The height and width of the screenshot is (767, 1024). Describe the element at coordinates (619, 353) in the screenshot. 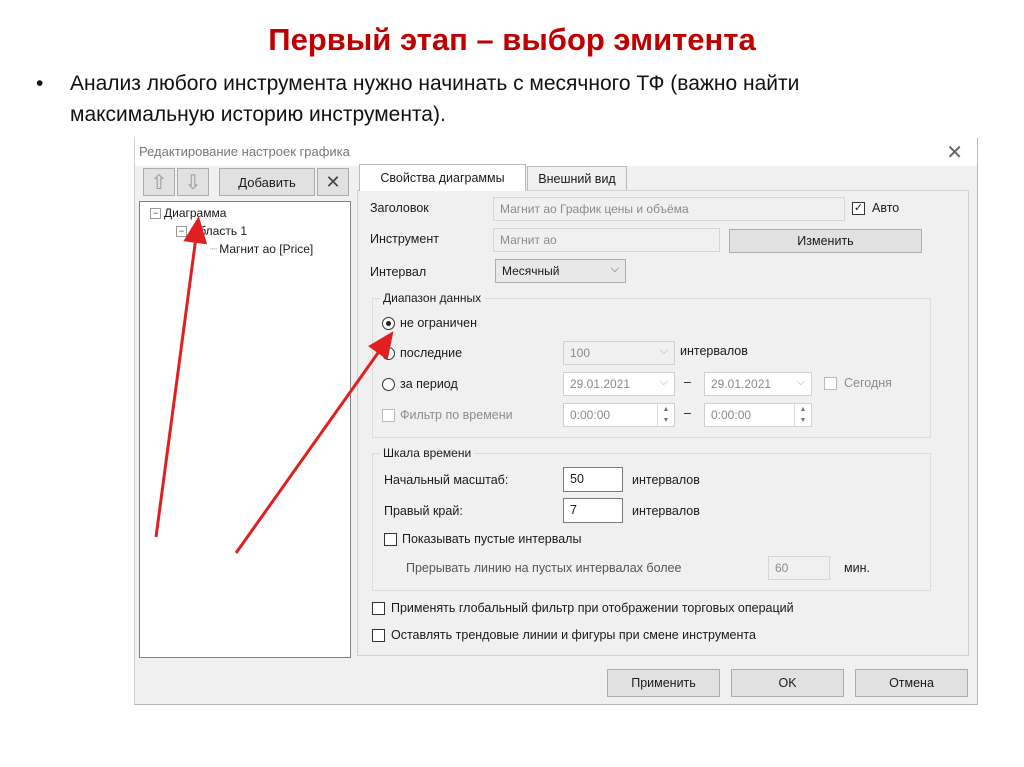

I see `last-count-select: 100 ⌵` at that location.